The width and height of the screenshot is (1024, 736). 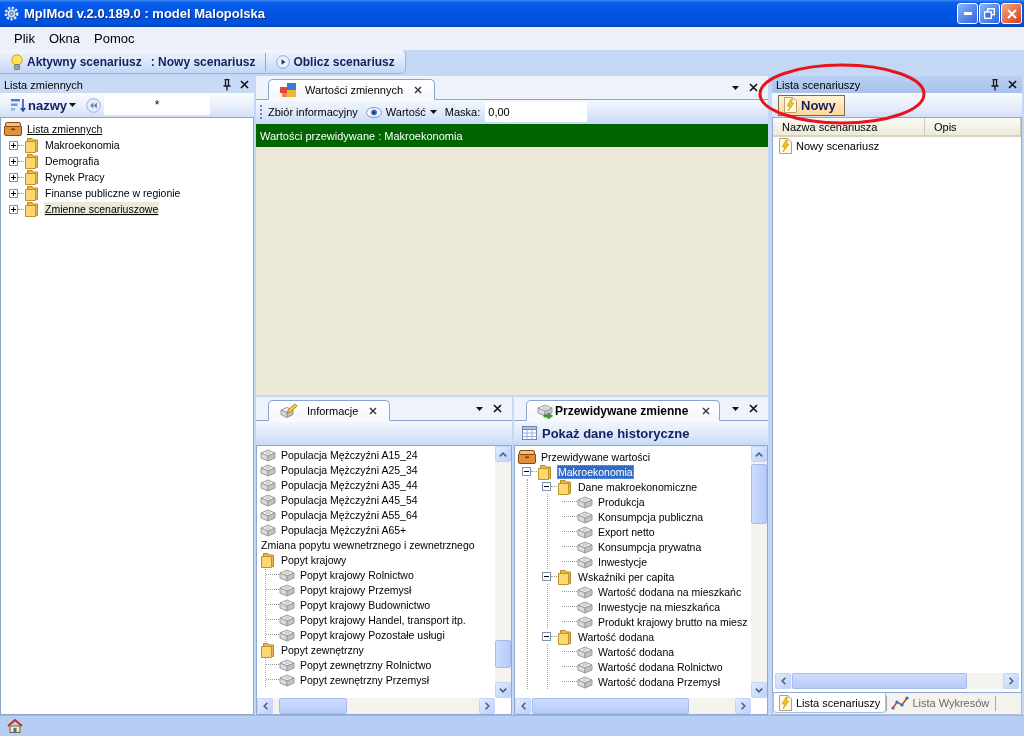 What do you see at coordinates (536, 112) in the screenshot?
I see `mask-field: 0,00` at bounding box center [536, 112].